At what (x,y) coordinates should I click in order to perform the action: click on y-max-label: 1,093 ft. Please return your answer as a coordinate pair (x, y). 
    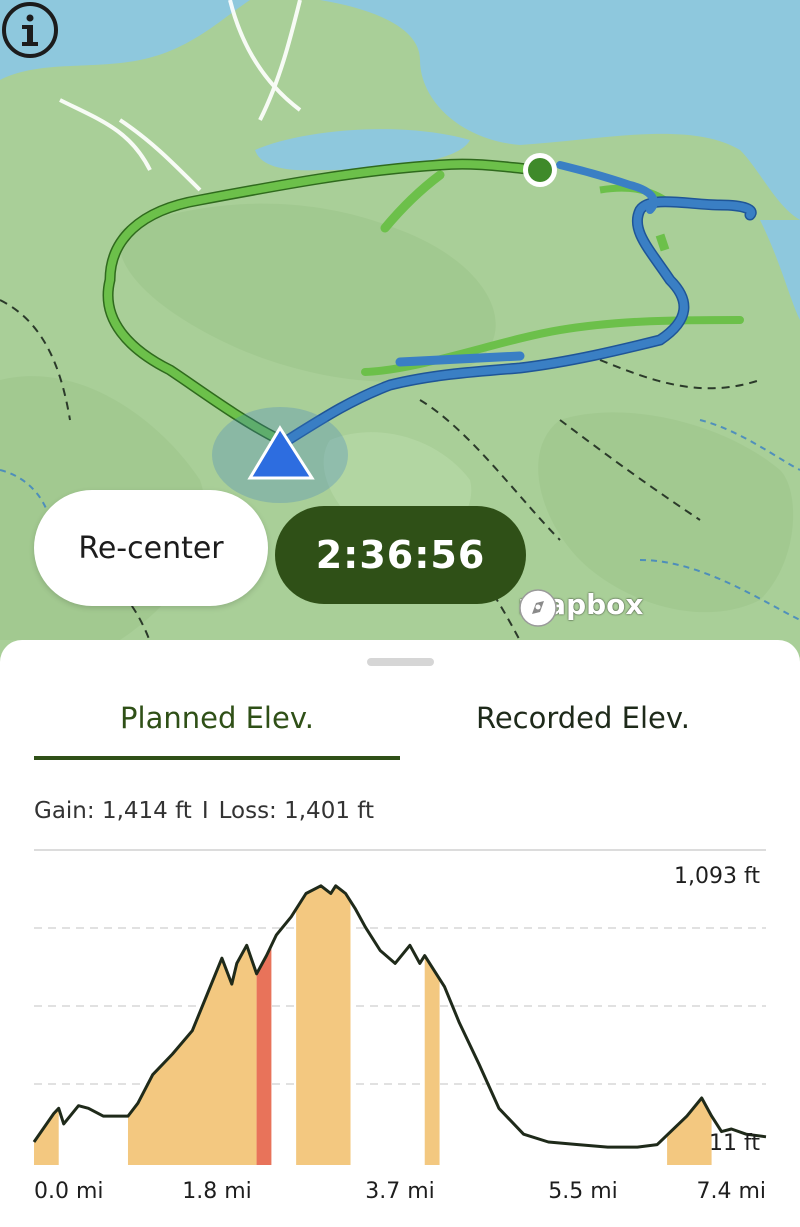
    Looking at the image, I should click on (717, 876).